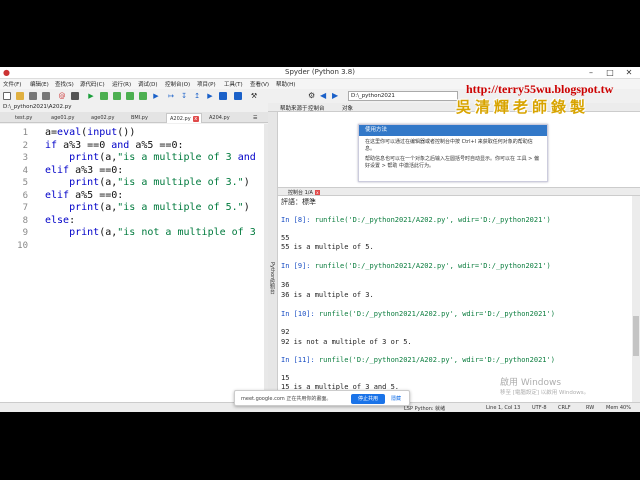 This screenshot has height=480, width=640. What do you see at coordinates (25, 158) in the screenshot?
I see `line-number: 3` at bounding box center [25, 158].